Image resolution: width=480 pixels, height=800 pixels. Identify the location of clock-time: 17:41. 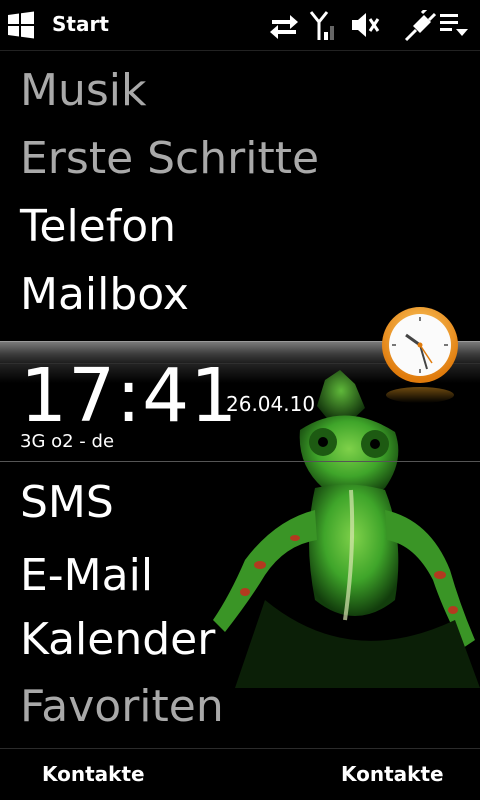
(129, 396).